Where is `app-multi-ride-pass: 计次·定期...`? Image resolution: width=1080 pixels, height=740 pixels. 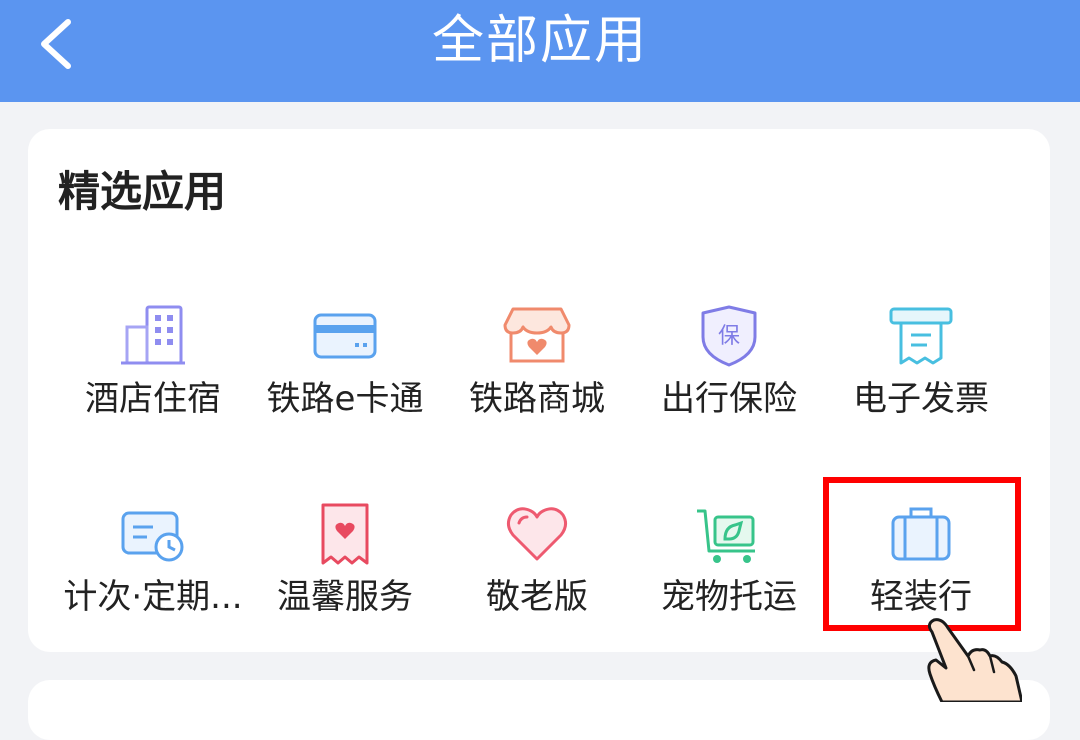
app-multi-ride-pass: 计次·定期... is located at coordinates (153, 576).